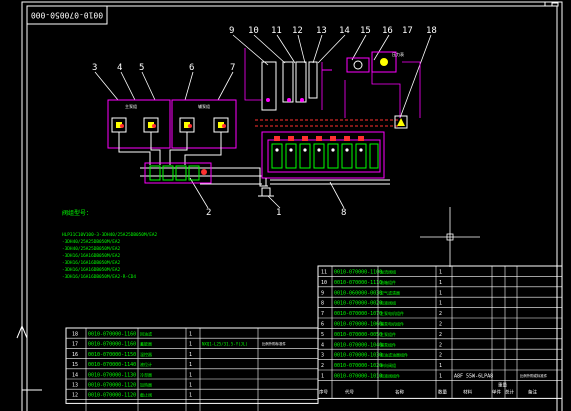  Describe the element at coordinates (112, 345) in the screenshot. I see `bom-row-code: 0010-070000-1160` at that location.